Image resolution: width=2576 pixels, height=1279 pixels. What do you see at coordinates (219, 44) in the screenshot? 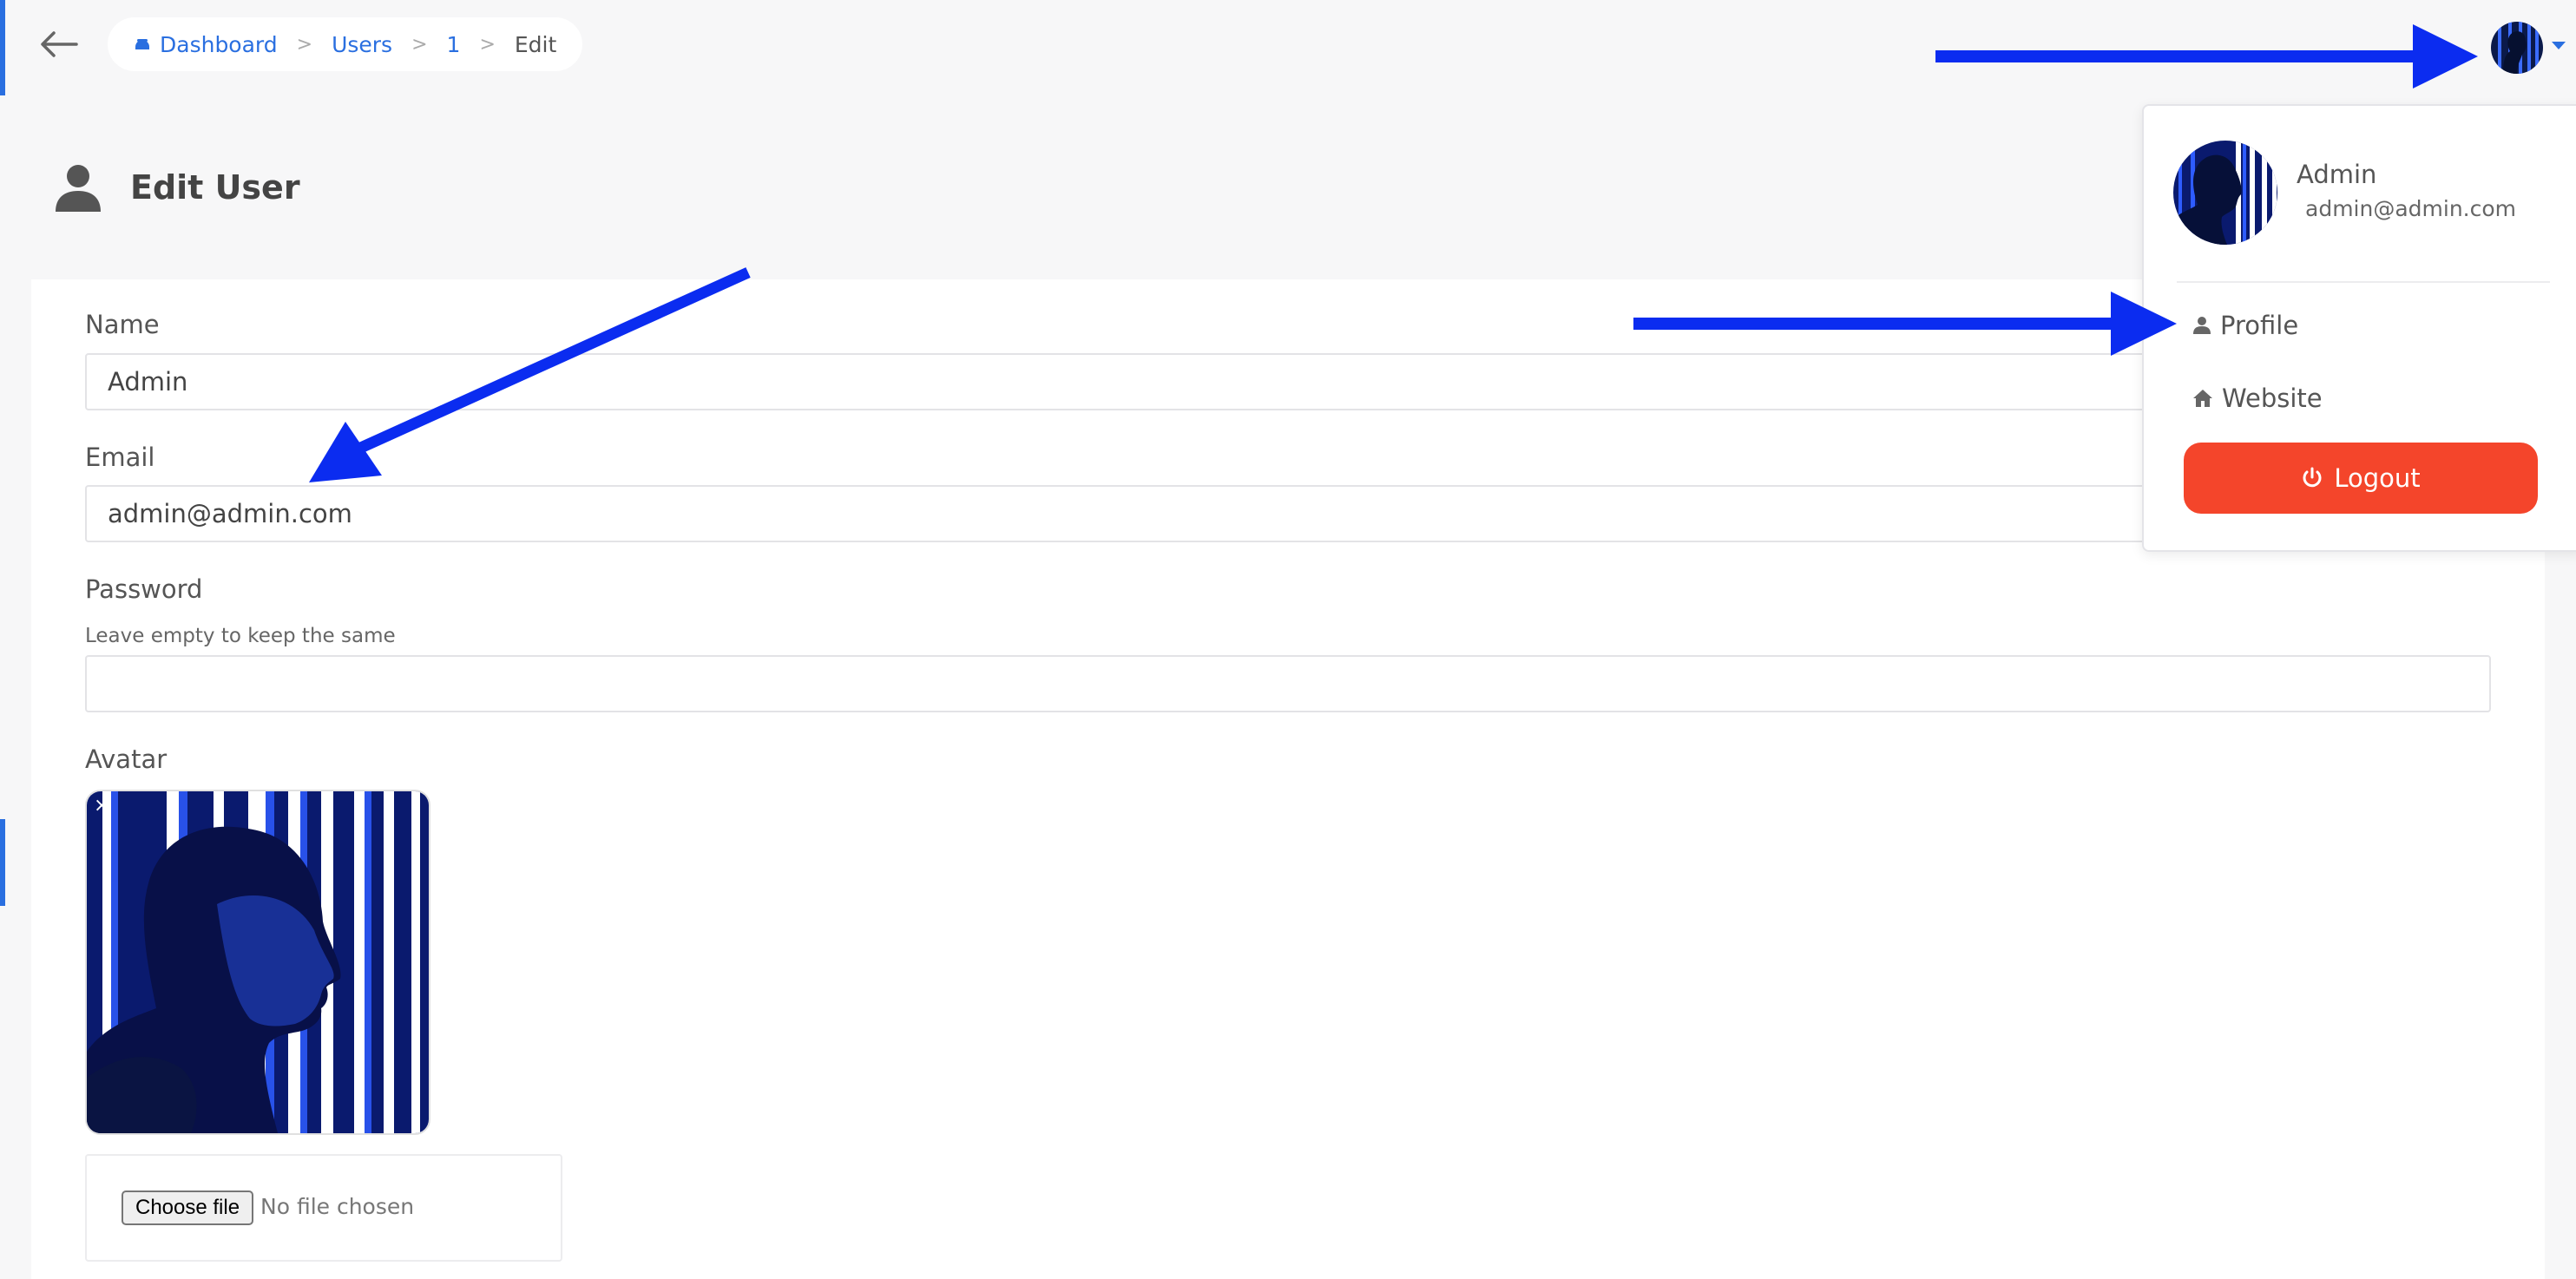
I see `breadcrumb-label: Dashboard` at bounding box center [219, 44].